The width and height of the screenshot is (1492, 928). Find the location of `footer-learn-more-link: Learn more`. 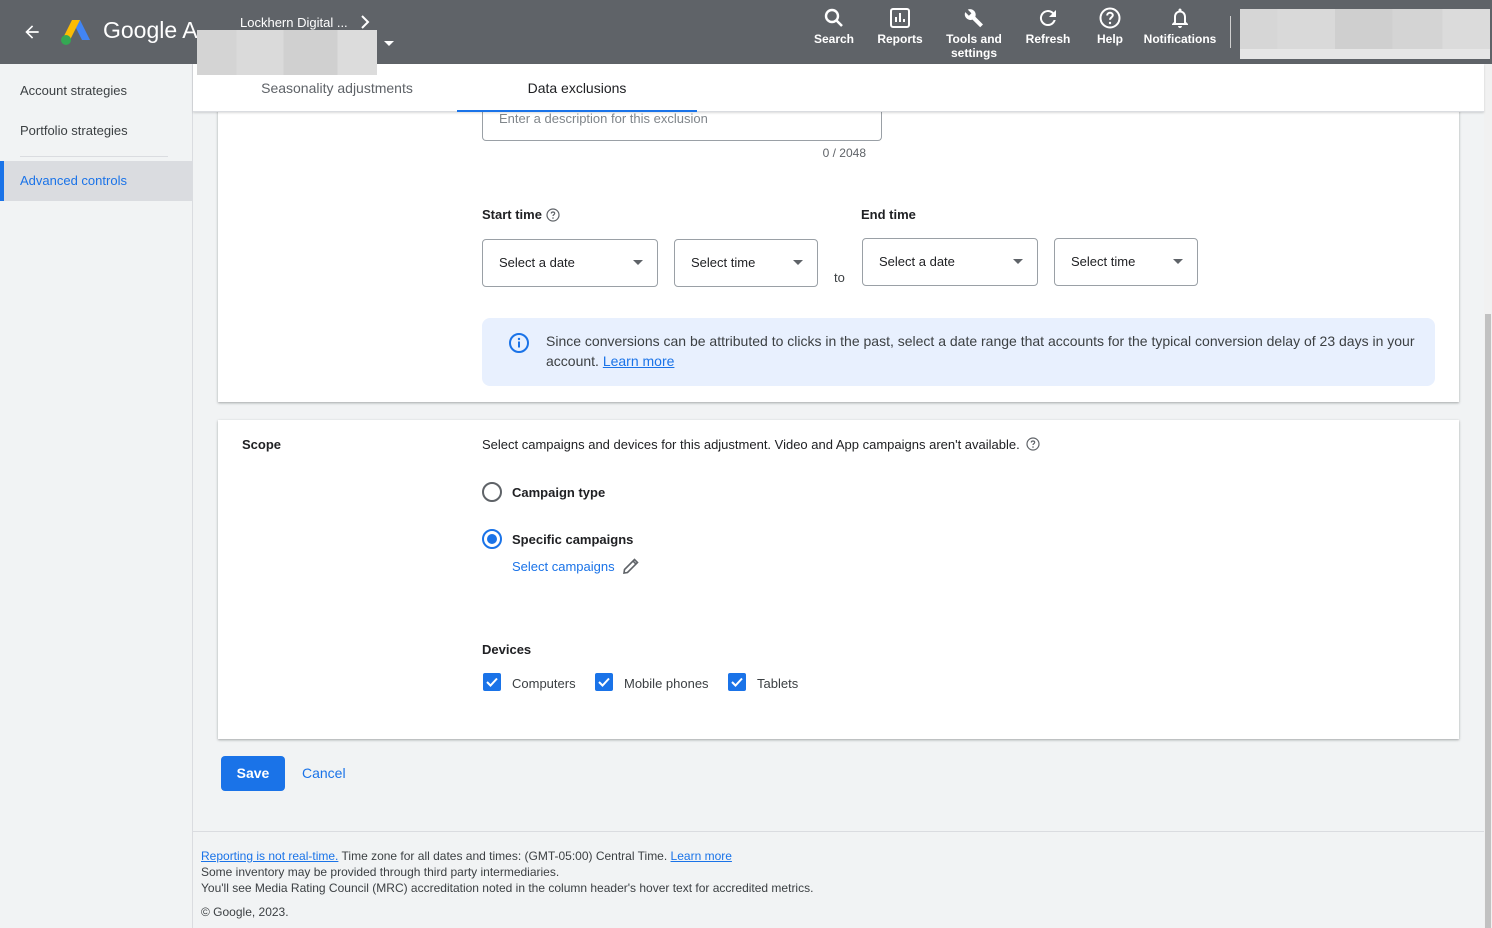

footer-learn-more-link: Learn more is located at coordinates (701, 856).